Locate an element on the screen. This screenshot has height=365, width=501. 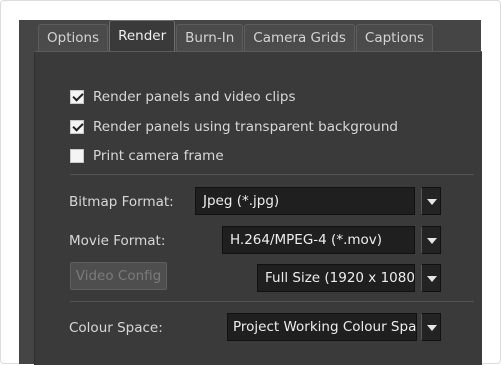
colour-space-dropdown: Project Working Colour Space is located at coordinates (322, 327).